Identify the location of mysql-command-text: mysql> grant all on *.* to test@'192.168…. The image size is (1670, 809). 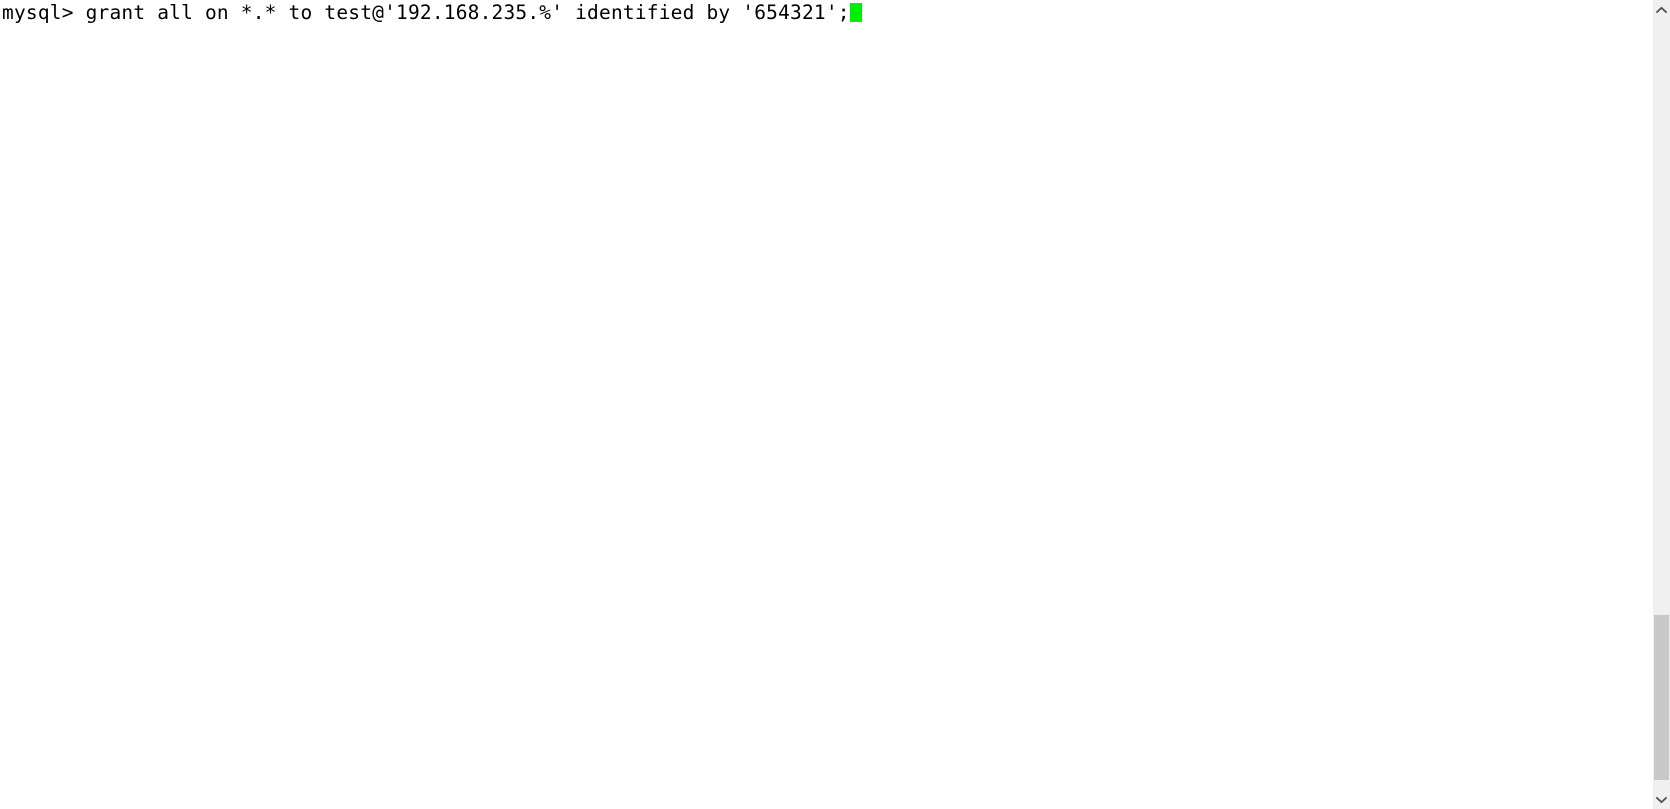
(426, 12).